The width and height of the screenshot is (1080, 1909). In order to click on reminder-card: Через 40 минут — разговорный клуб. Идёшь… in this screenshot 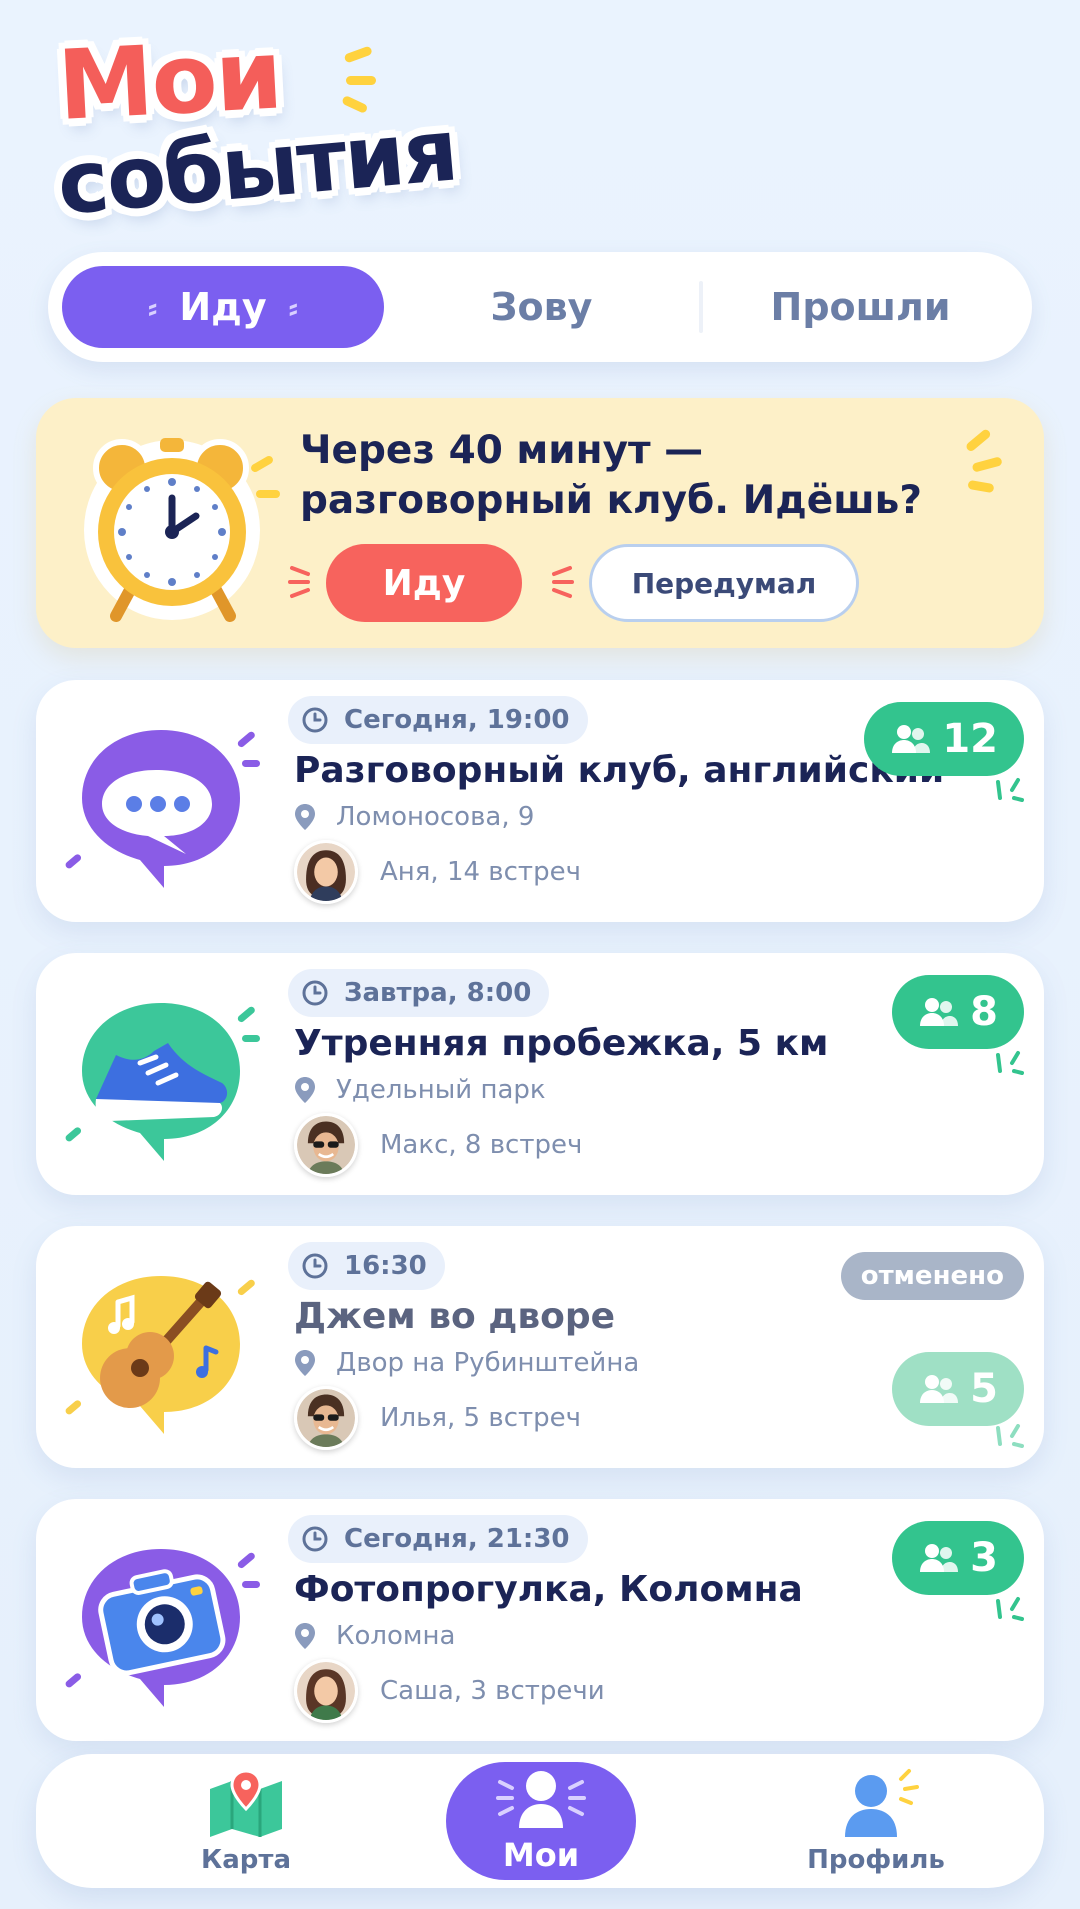, I will do `click(540, 523)`.